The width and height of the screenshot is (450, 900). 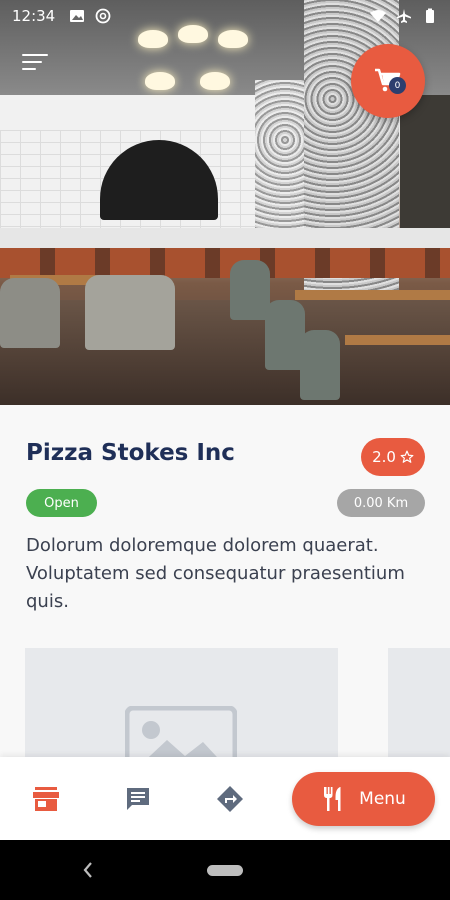 I want to click on store-icon, so click(x=46, y=799).